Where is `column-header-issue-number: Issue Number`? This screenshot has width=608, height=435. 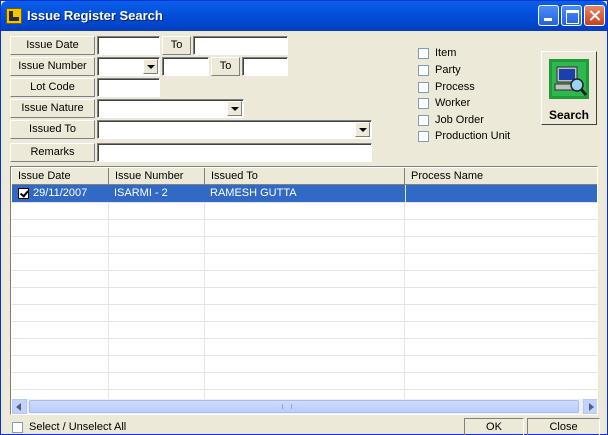 column-header-issue-number: Issue Number is located at coordinates (157, 176).